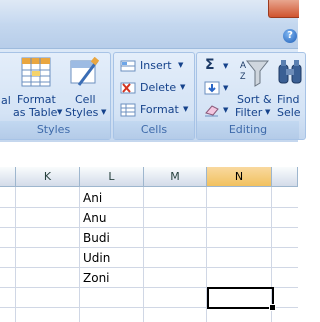 This screenshot has height=322, width=320. Describe the element at coordinates (243, 76) in the screenshot. I see `svg-text: Z` at that location.